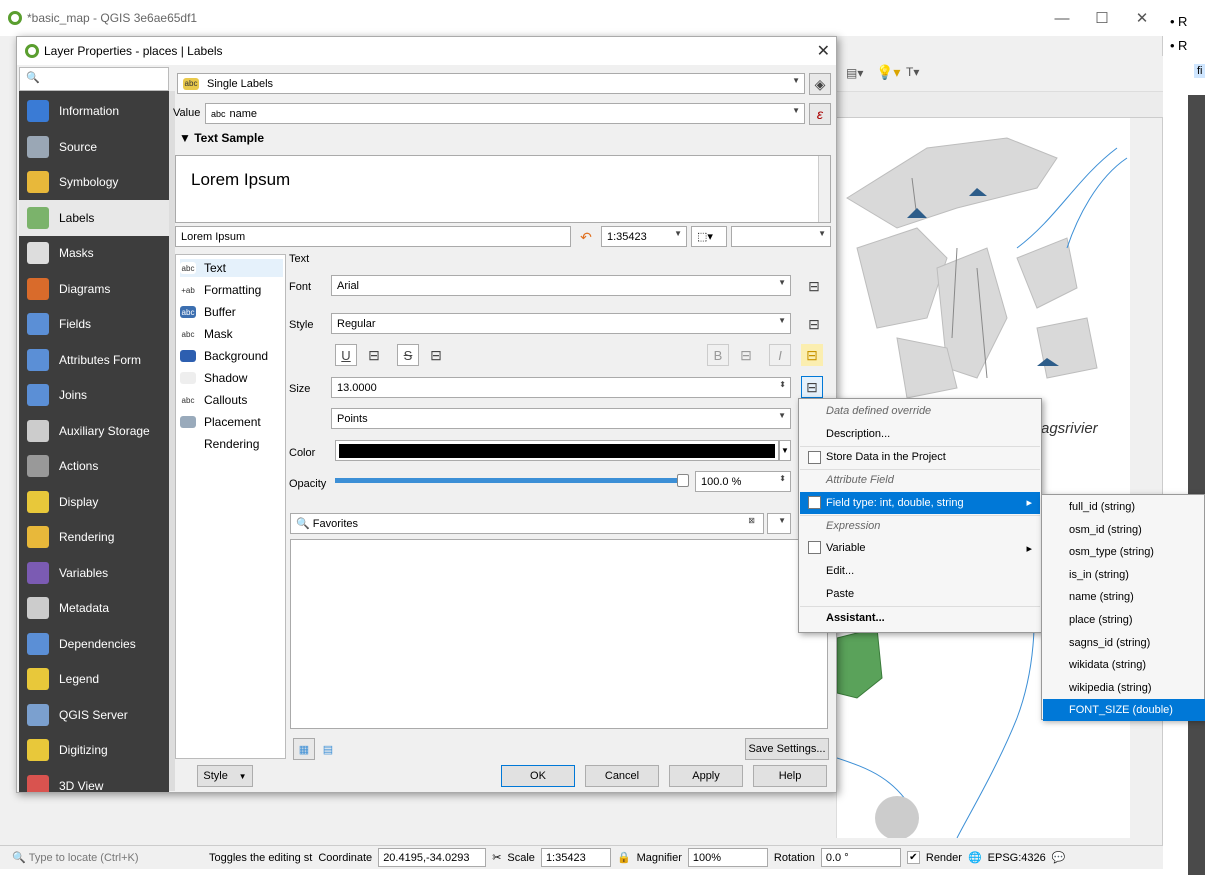  What do you see at coordinates (727, 857) in the screenshot?
I see `magnifier-field: 100%` at bounding box center [727, 857].